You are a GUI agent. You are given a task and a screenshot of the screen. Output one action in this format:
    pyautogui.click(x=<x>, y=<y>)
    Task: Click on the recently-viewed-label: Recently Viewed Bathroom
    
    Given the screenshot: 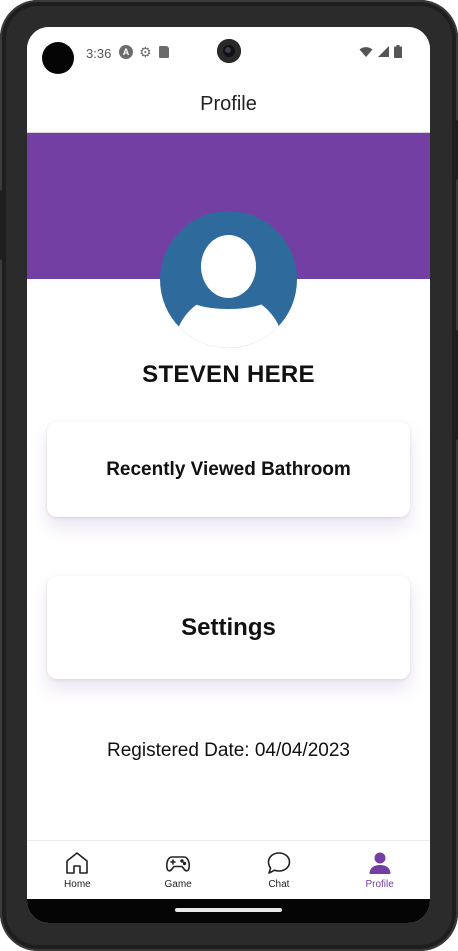 What is the action you would take?
    pyautogui.click(x=228, y=469)
    